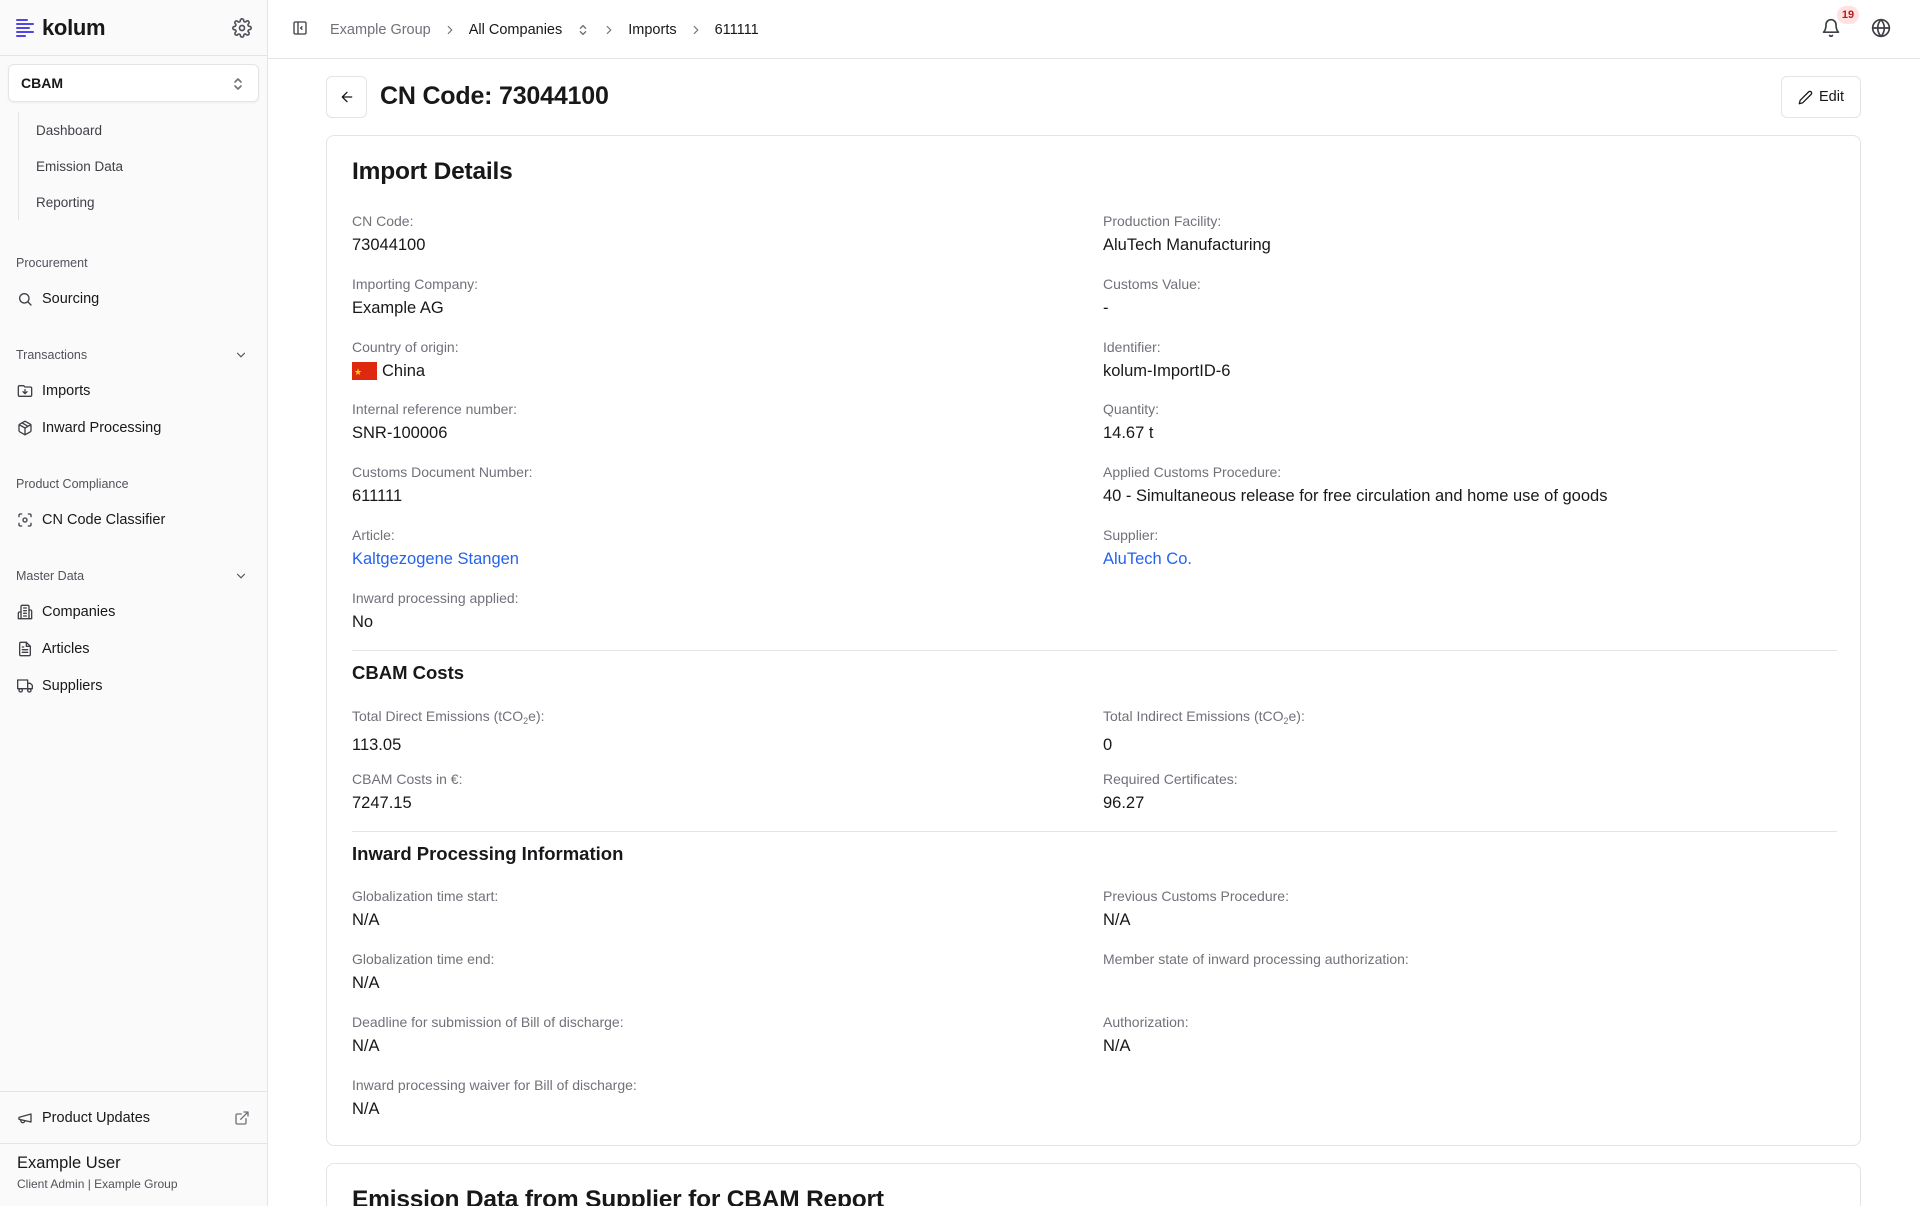 This screenshot has height=1206, width=1920. Describe the element at coordinates (1146, 1035) in the screenshot. I see `field-authorization: Authorization: N/A` at that location.